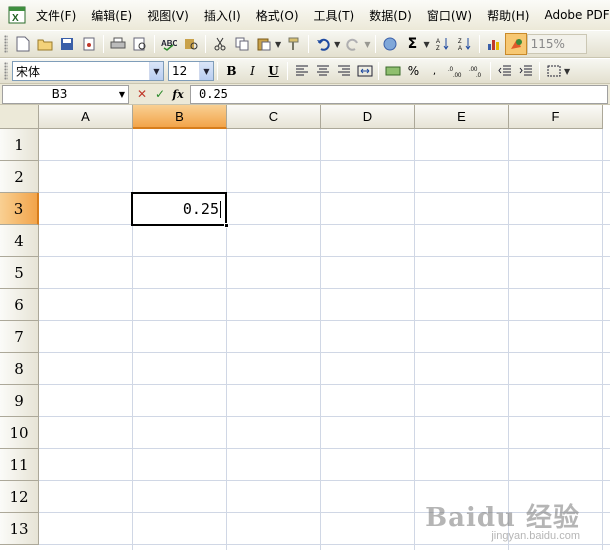 This screenshot has height=550, width=610. Describe the element at coordinates (294, 44) in the screenshot. I see `format-painter-icon` at that location.